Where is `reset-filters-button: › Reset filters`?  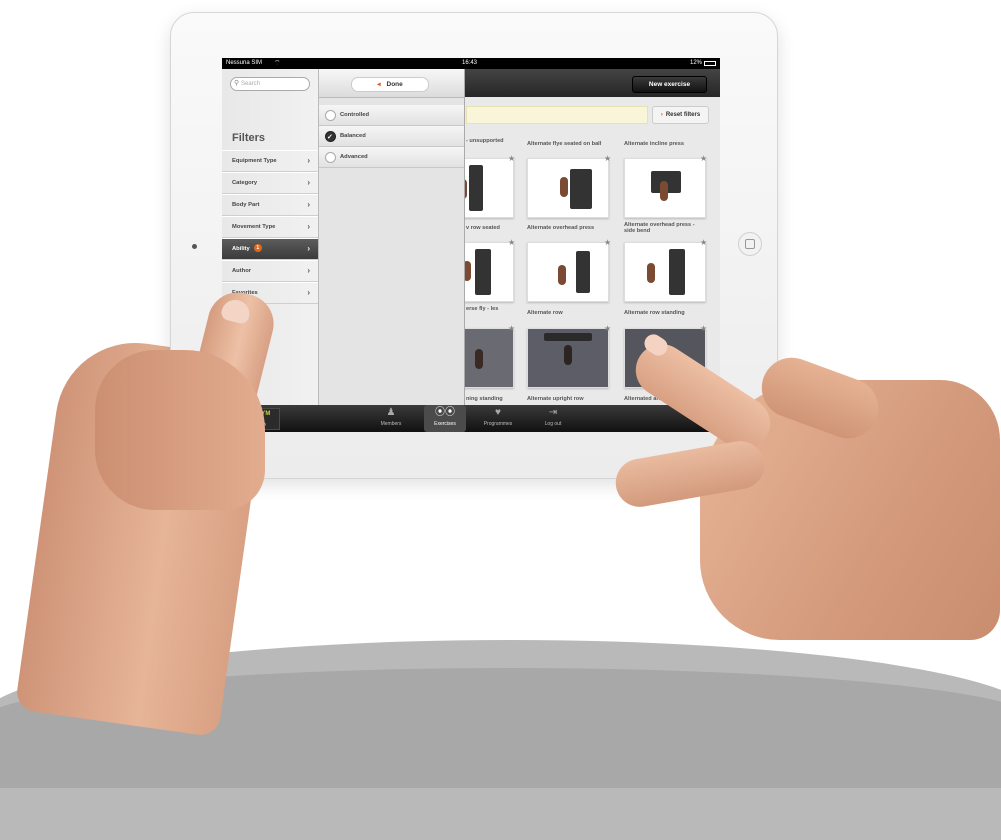 reset-filters-button: › Reset filters is located at coordinates (680, 115).